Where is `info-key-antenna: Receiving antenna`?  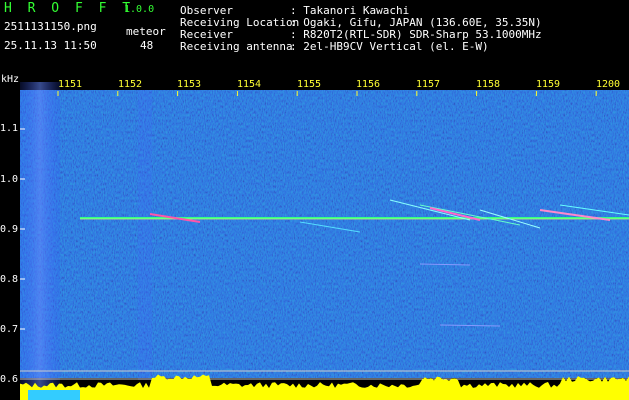
info-key-antenna: Receiving antenna is located at coordinates (236, 46).